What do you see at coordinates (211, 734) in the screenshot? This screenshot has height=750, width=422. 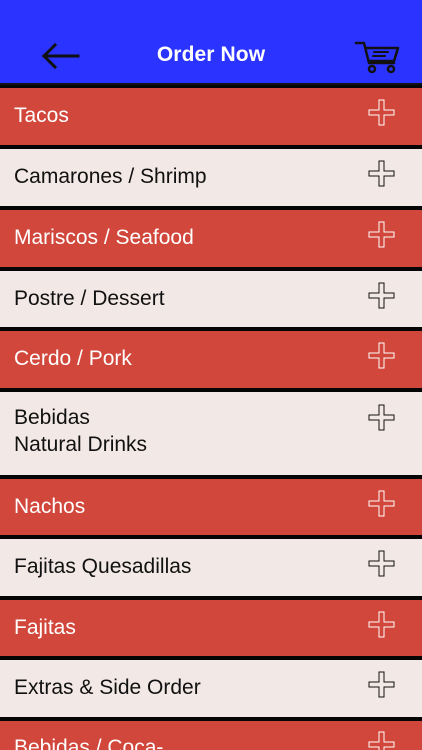 I see `menu-item-bebidas-coca: Bebidas / Coca-` at bounding box center [211, 734].